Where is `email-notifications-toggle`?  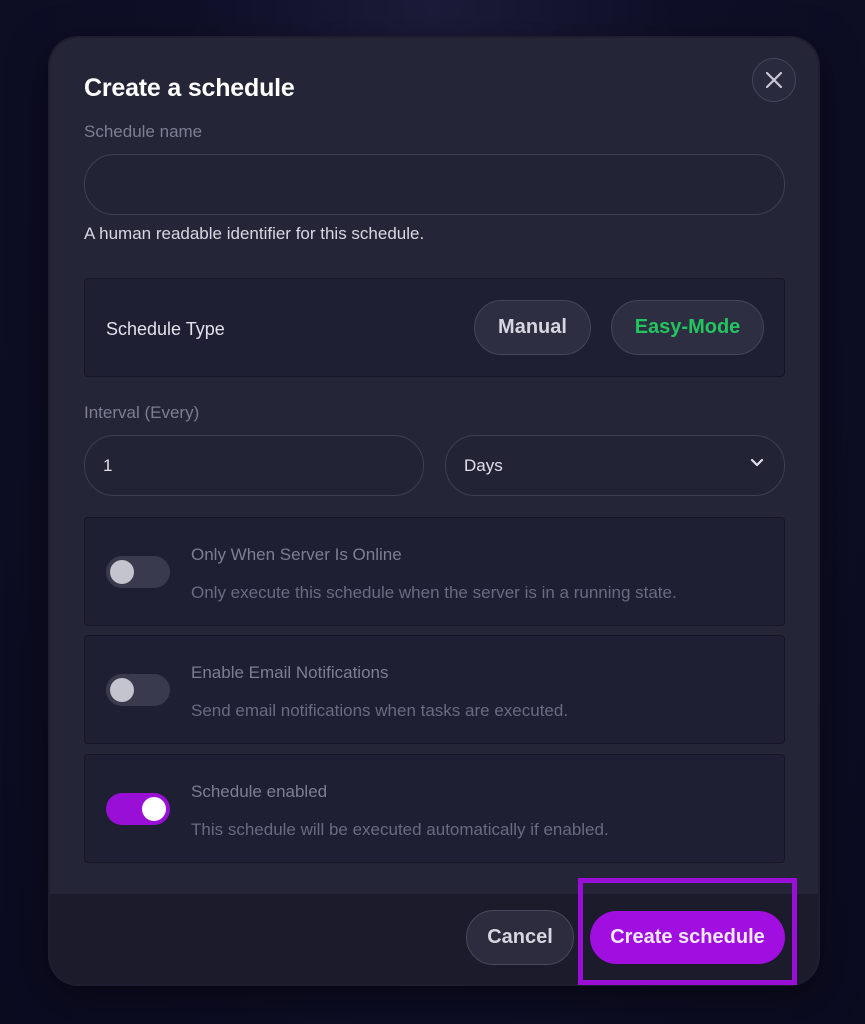 email-notifications-toggle is located at coordinates (138, 690).